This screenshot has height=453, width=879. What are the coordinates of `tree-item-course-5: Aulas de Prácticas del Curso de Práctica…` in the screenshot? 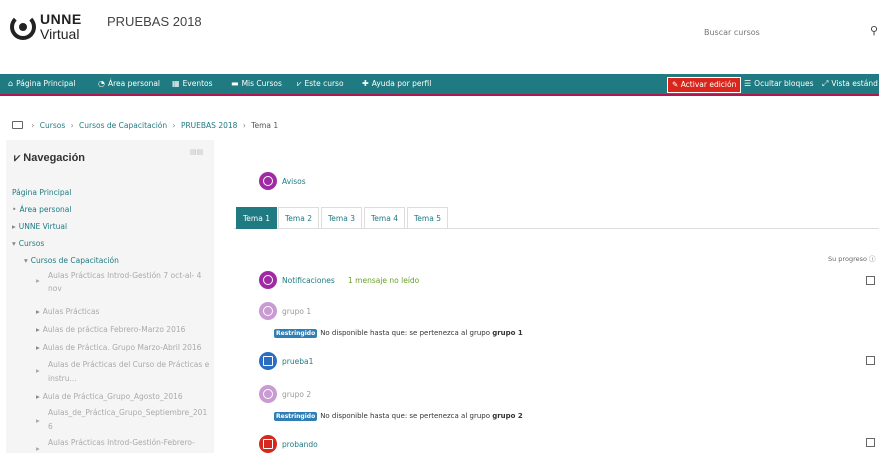 It's located at (128, 364).